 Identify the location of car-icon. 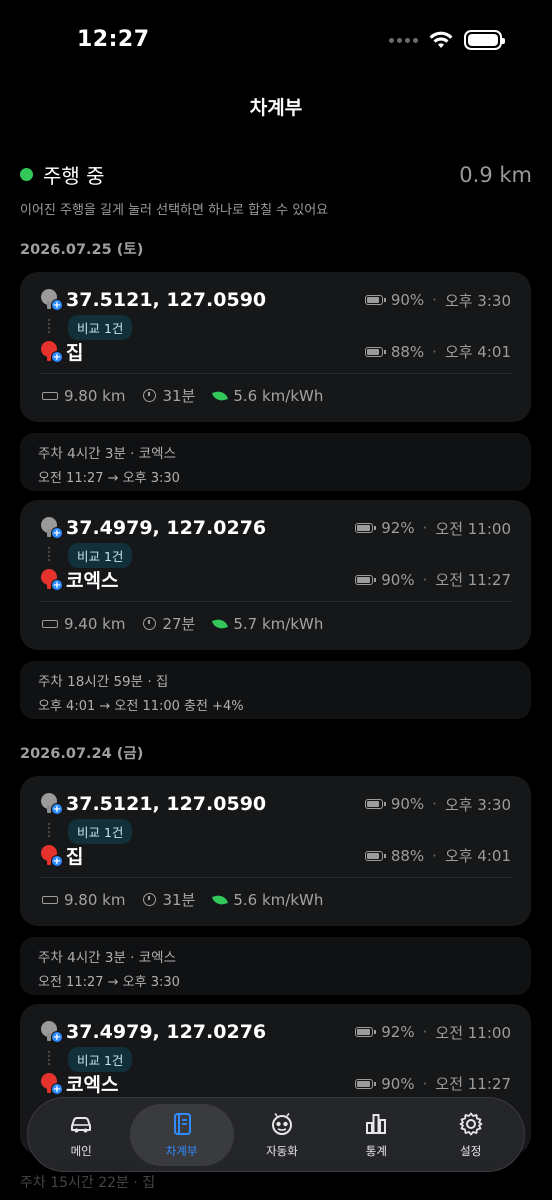
(81, 1124).